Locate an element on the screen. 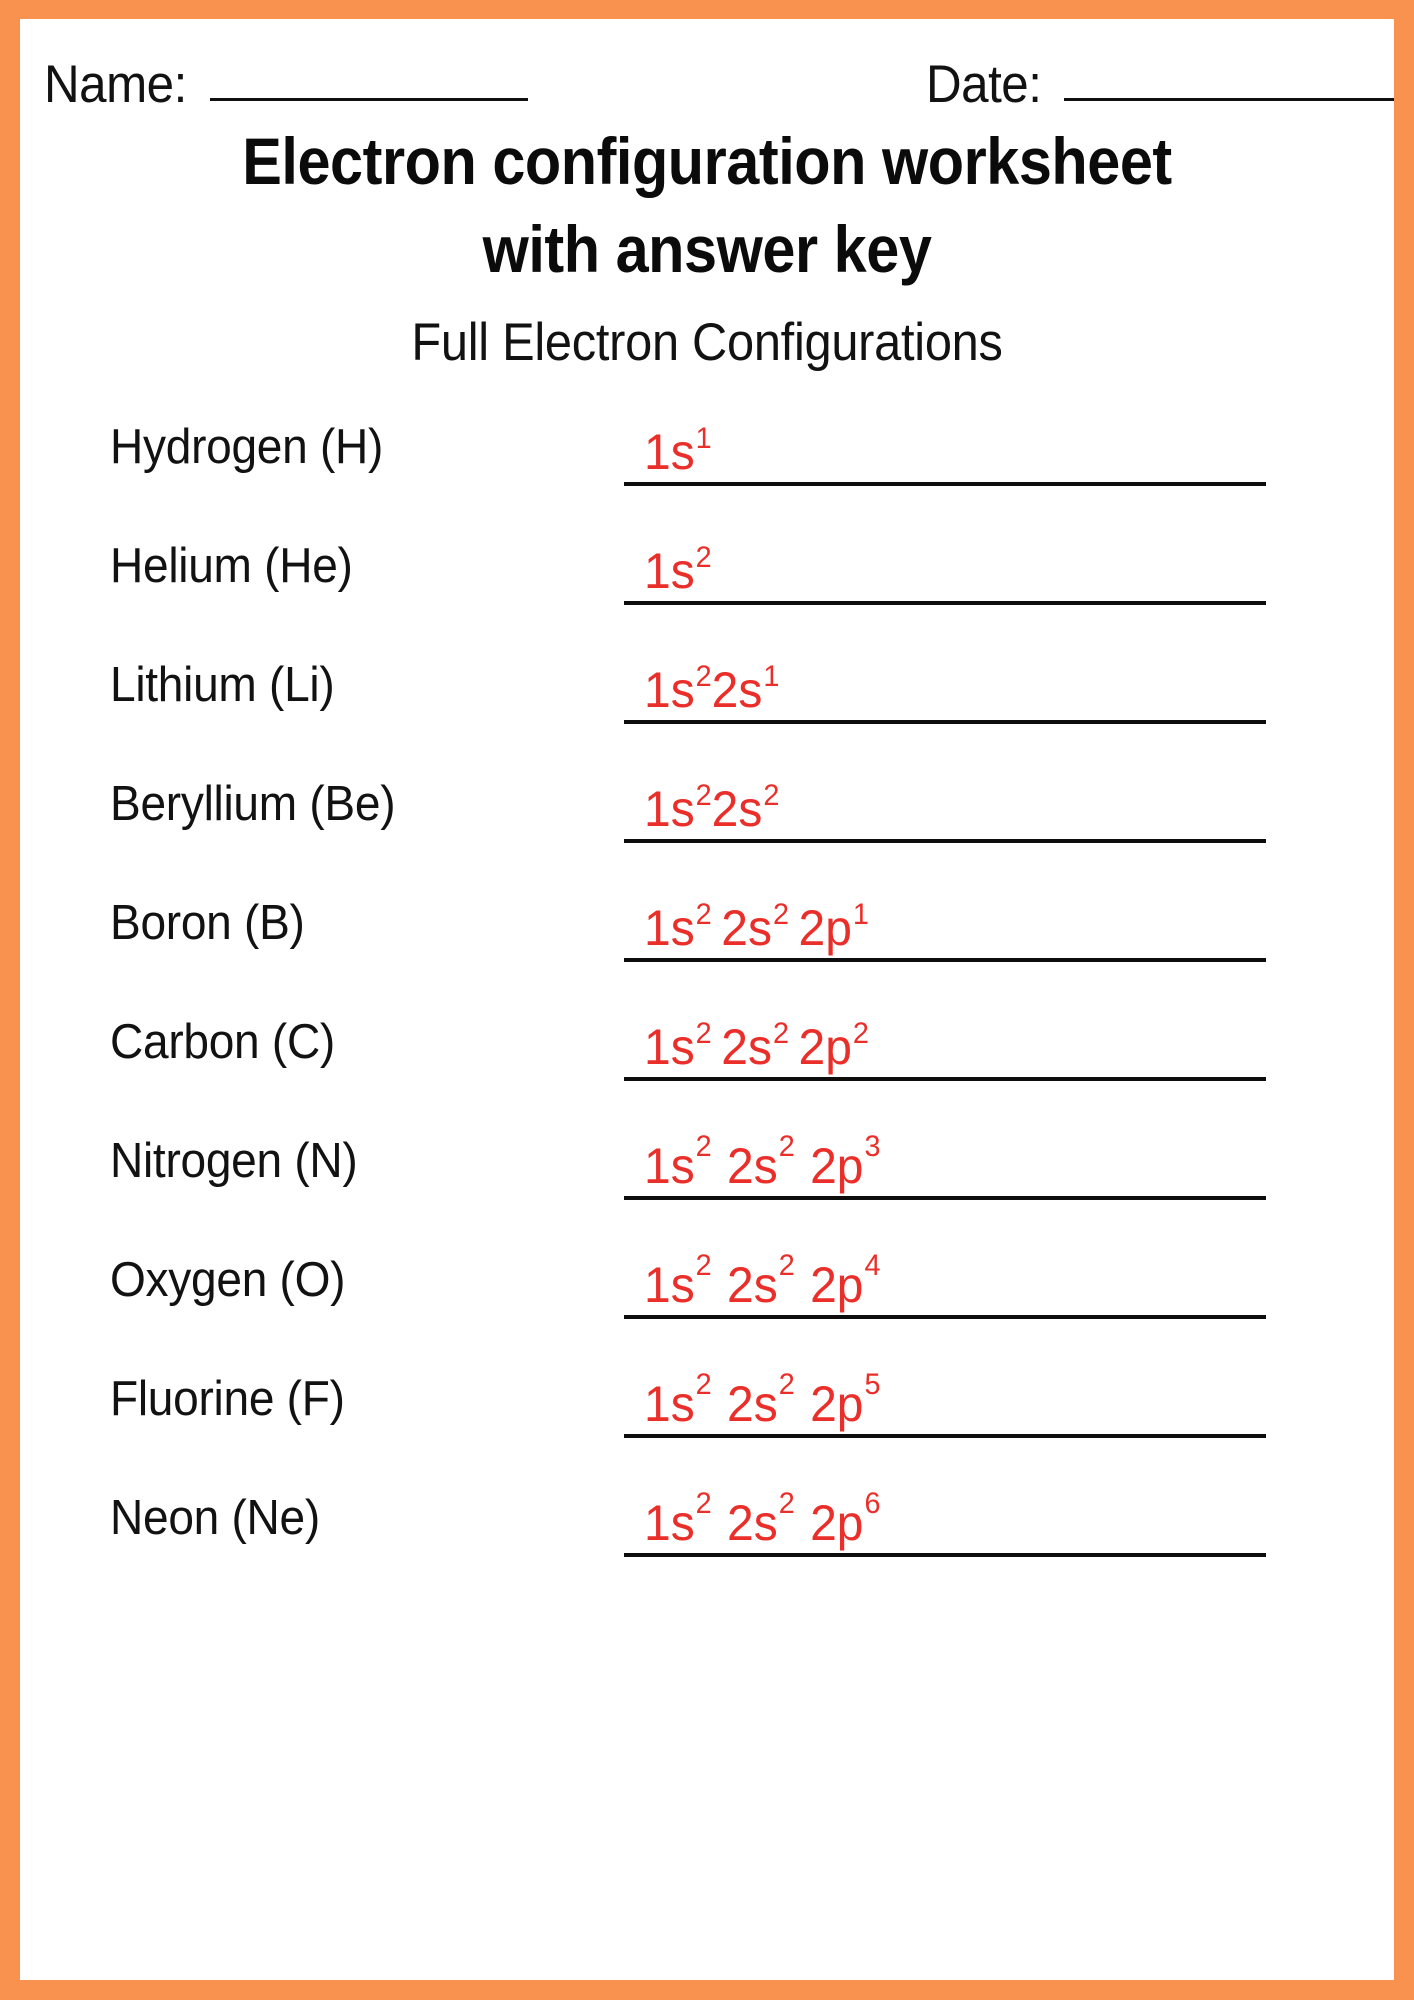 The height and width of the screenshot is (2000, 1414). element-row: Neon (Ne) 1s2 2s2 2p6 is located at coordinates (707, 1509).